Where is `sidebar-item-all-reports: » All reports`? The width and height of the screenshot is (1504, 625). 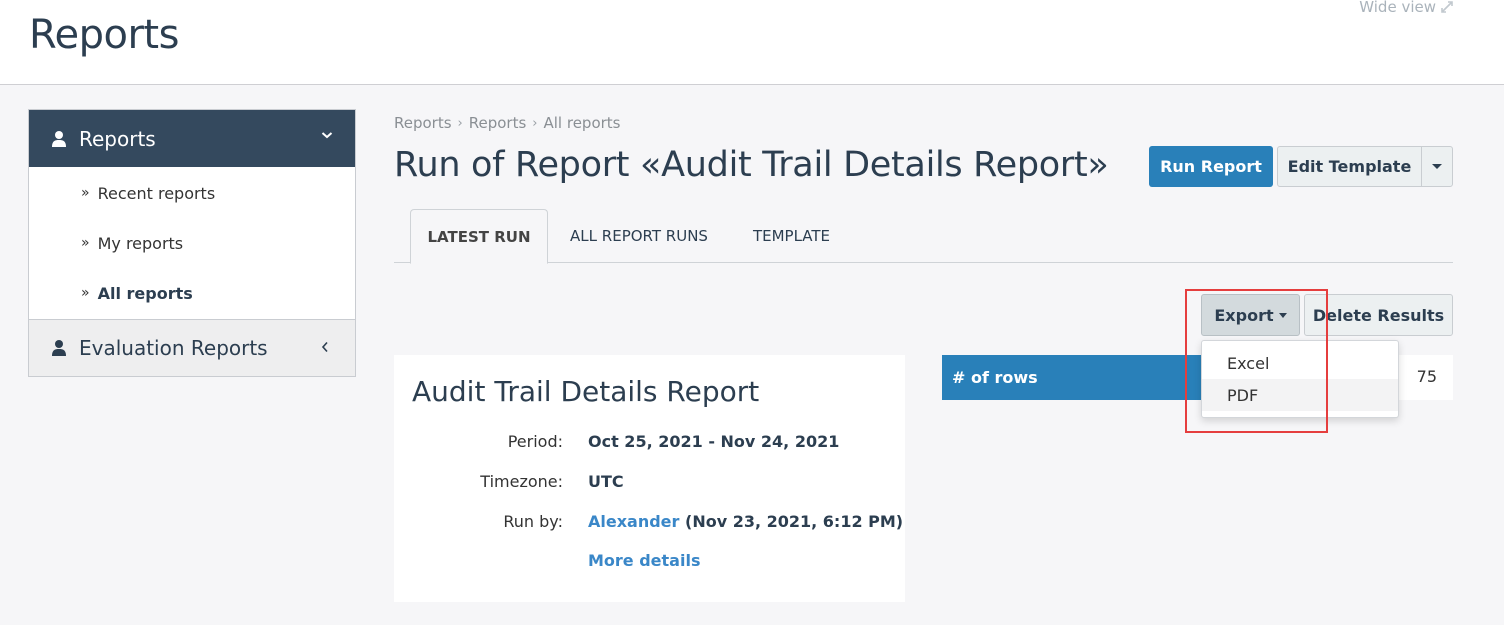 sidebar-item-all-reports: » All reports is located at coordinates (192, 293).